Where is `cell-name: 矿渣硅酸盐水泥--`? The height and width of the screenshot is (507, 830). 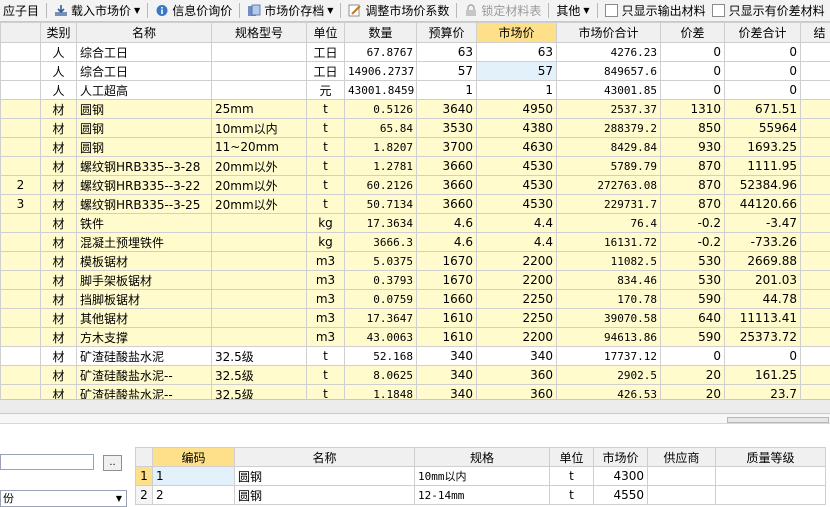
cell-name: 矿渣硅酸盐水泥-- is located at coordinates (144, 391).